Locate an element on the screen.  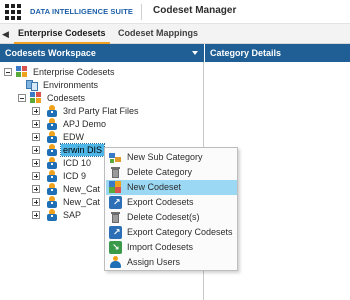
tab-codeset-mappings: Codeset Mappings is located at coordinates (158, 34).